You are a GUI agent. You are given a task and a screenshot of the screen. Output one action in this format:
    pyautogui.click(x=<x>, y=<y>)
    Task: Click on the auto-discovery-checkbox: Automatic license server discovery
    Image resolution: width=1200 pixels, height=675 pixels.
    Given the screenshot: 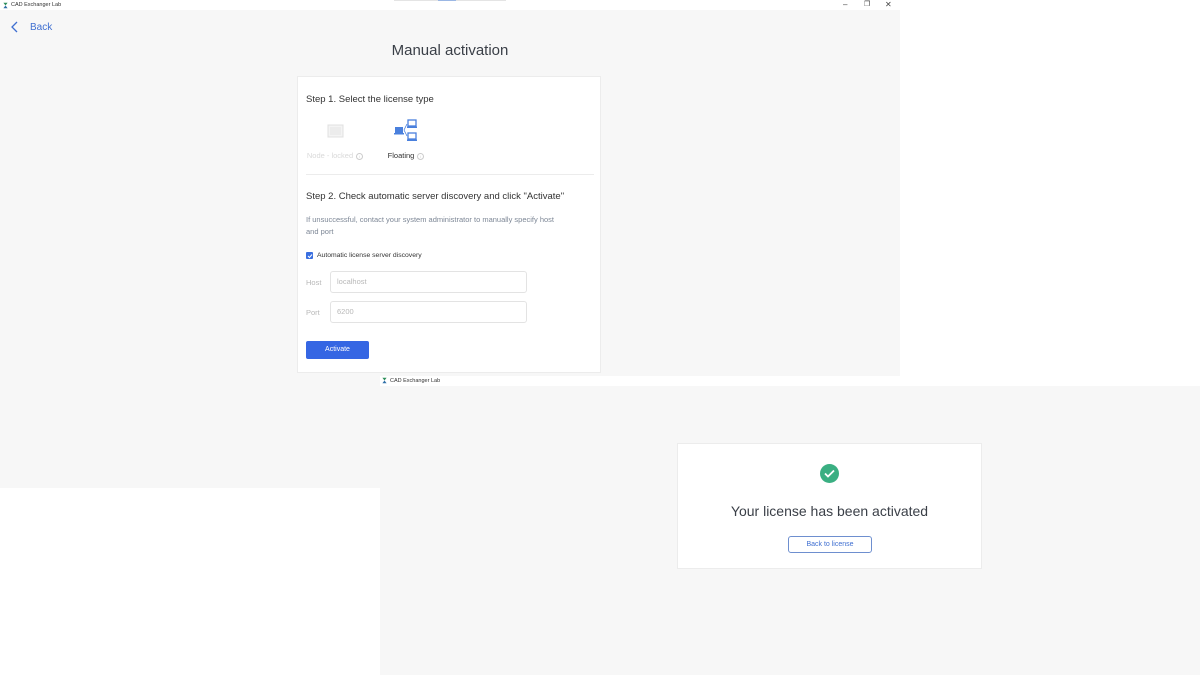 What is the action you would take?
    pyautogui.click(x=364, y=255)
    